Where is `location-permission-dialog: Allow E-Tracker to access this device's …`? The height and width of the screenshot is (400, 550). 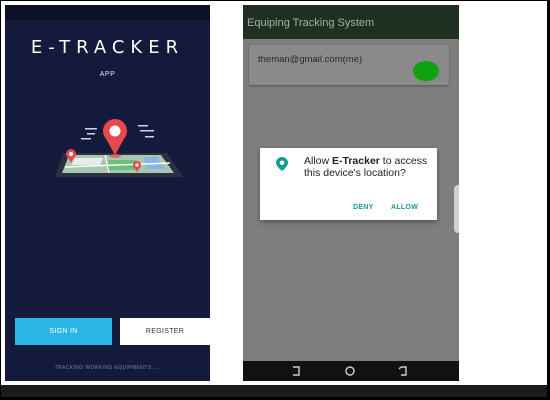
location-permission-dialog: Allow E-Tracker to access this device's … is located at coordinates (348, 184).